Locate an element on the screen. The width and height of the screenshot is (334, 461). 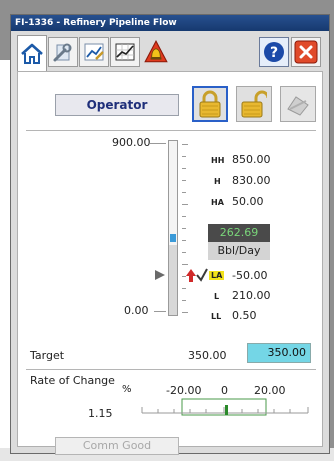
help-icon: ? is located at coordinates (274, 52).